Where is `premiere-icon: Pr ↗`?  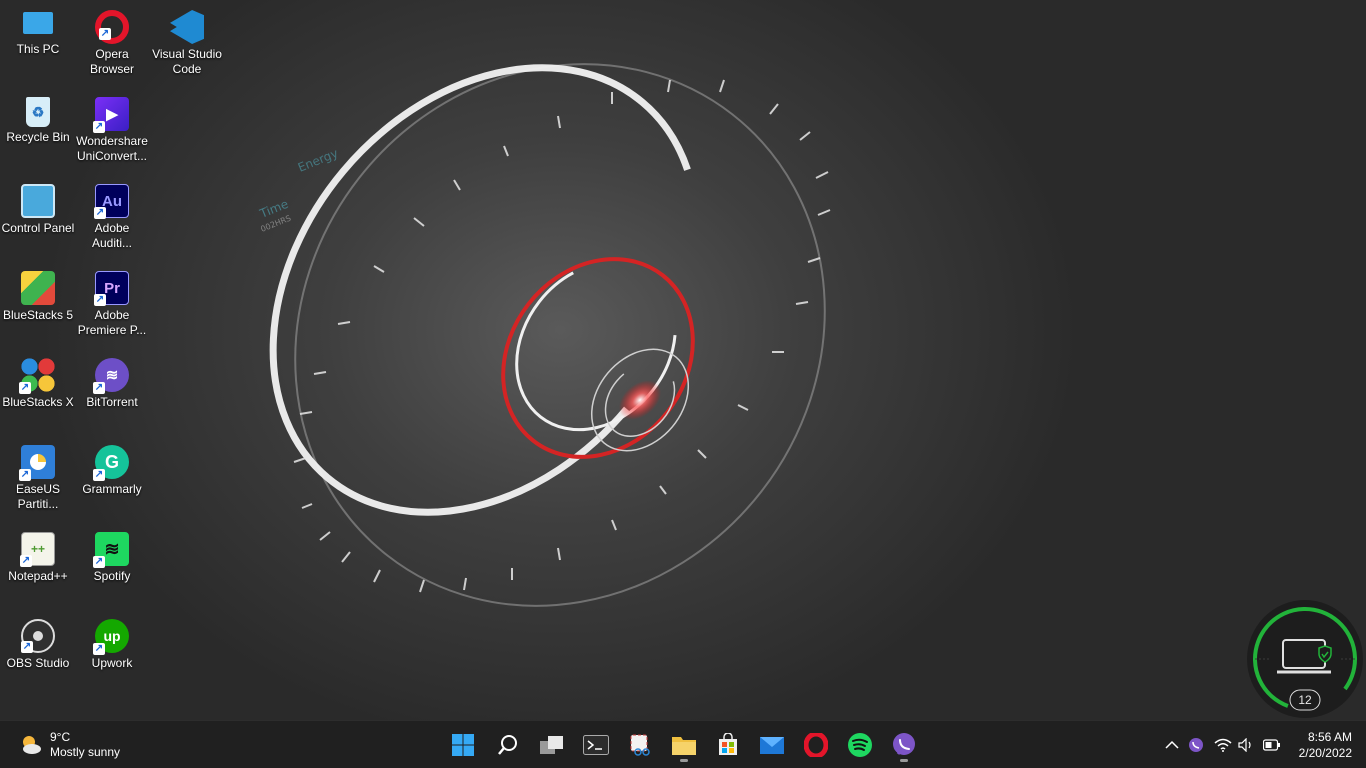 premiere-icon: Pr ↗ is located at coordinates (111, 288).